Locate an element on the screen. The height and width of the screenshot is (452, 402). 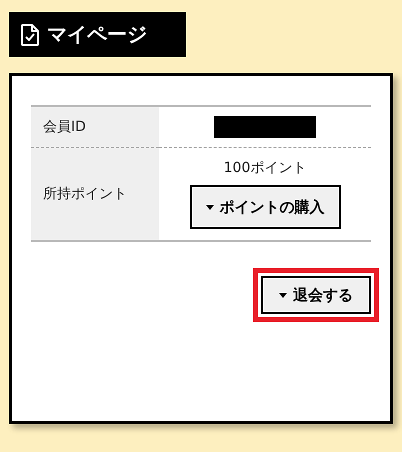
document-check-icon is located at coordinates (30, 35).